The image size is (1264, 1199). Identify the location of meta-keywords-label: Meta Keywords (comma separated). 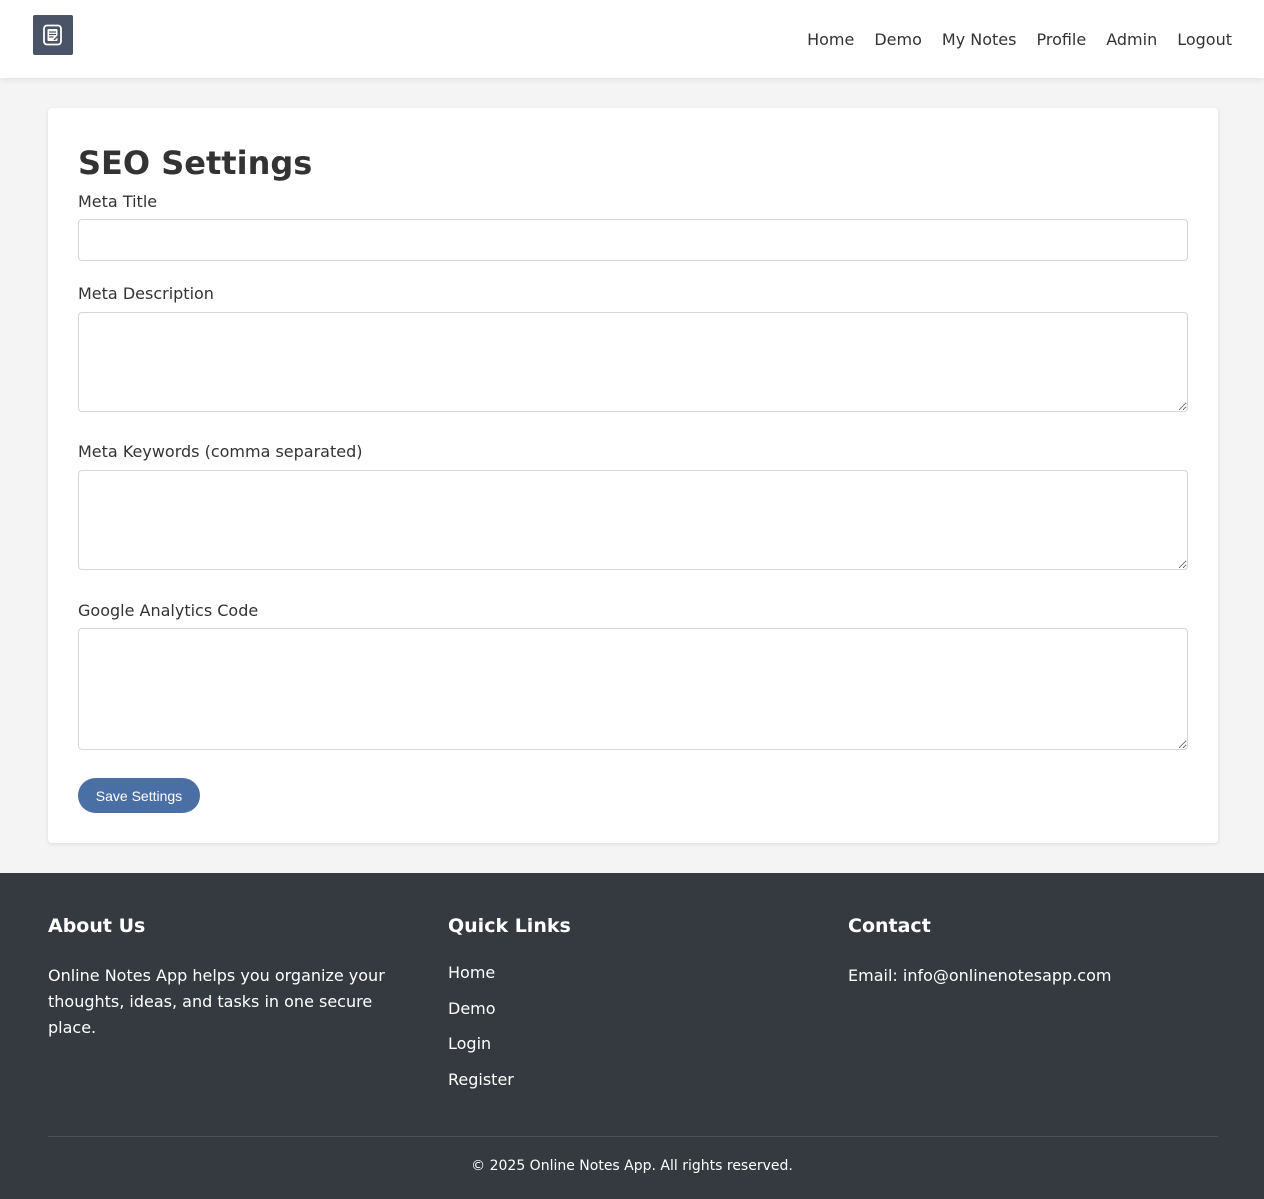
(220, 451).